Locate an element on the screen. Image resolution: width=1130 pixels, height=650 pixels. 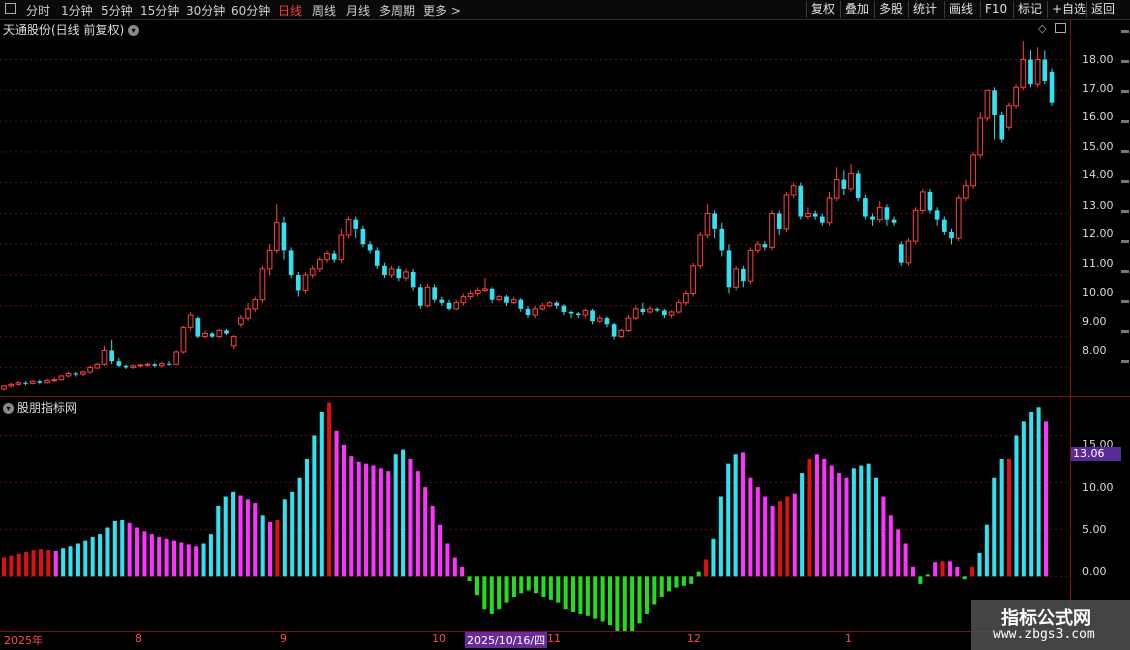
back-button: 返回 is located at coordinates (1102, 9).